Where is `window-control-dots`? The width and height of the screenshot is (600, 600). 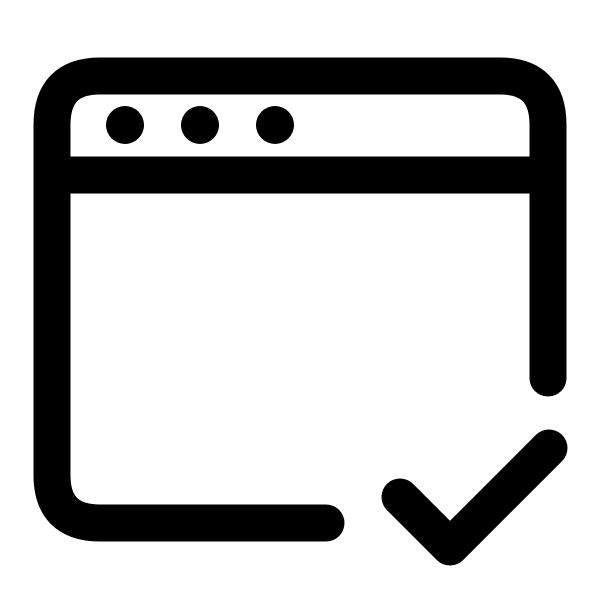 window-control-dots is located at coordinates (200, 125).